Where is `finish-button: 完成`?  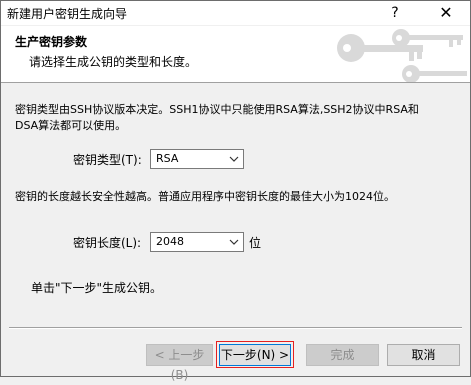
finish-button: 完成 is located at coordinates (342, 355).